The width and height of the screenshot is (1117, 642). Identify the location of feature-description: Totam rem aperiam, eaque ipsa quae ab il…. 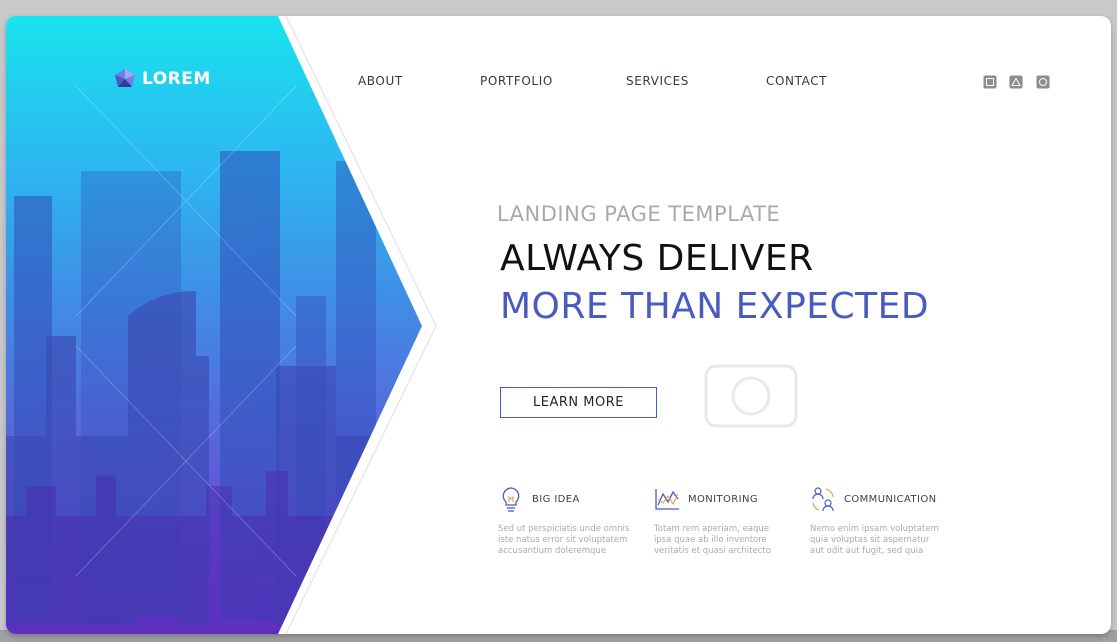
(712, 540).